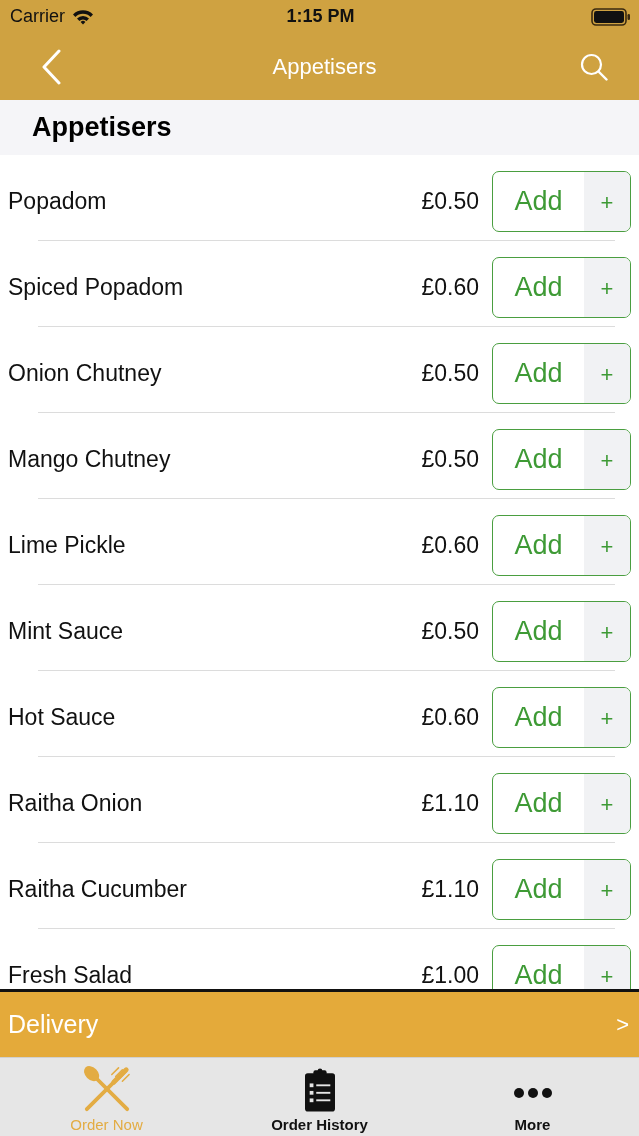 This screenshot has width=639, height=1136. Describe the element at coordinates (320, 16) in the screenshot. I see `status-time: 1:15 PM` at that location.